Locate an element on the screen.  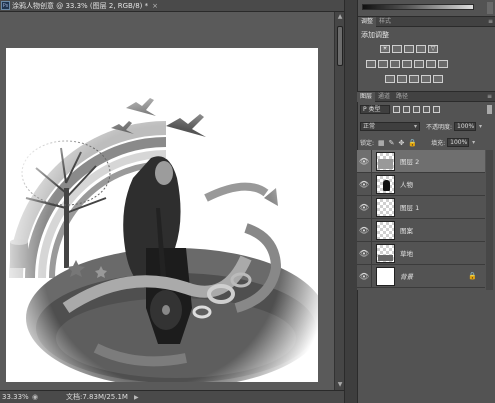
levels-icon is located at coordinates (397, 49).